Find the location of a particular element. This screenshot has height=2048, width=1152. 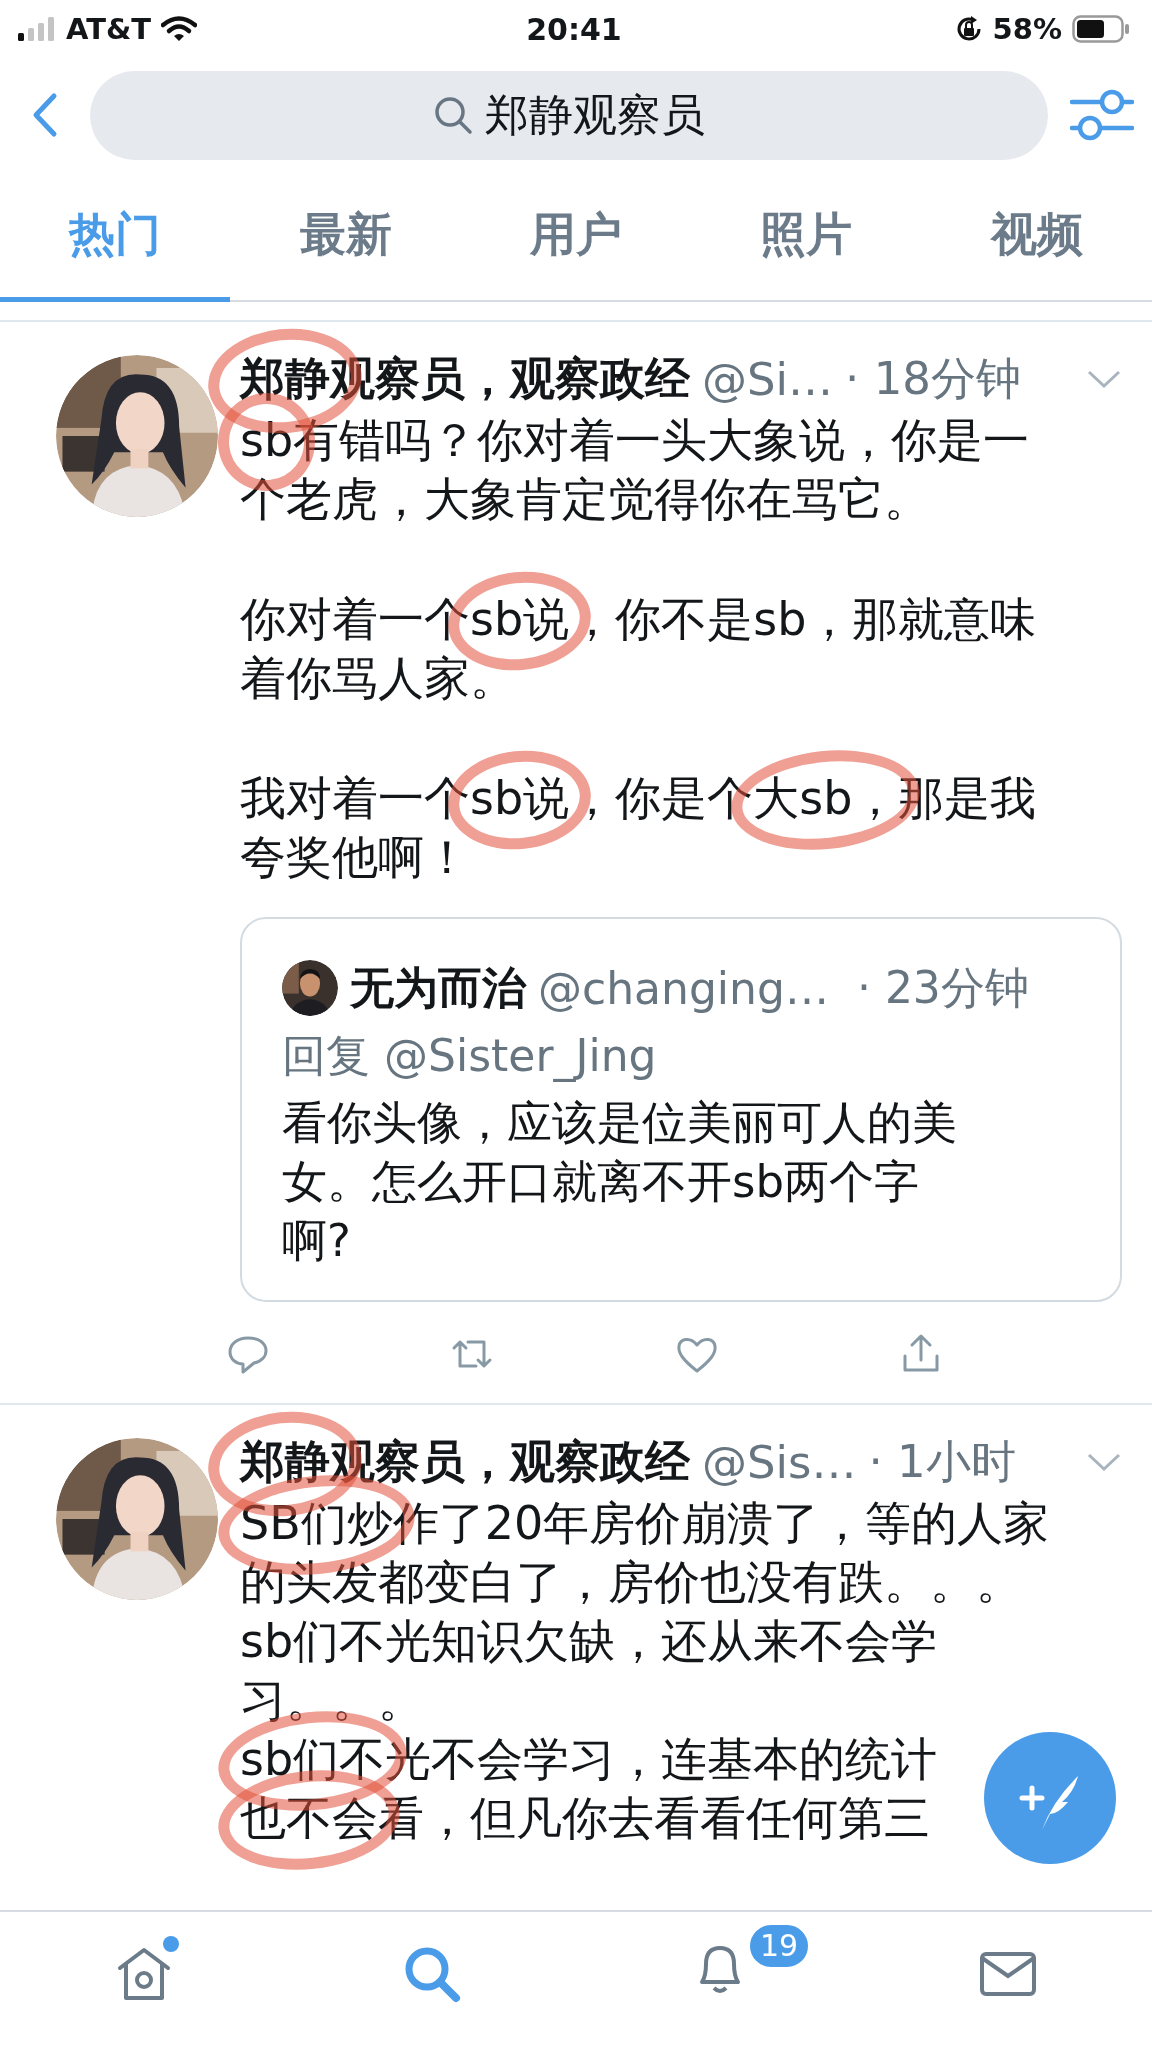

post-time: · 1小时 is located at coordinates (942, 1462).